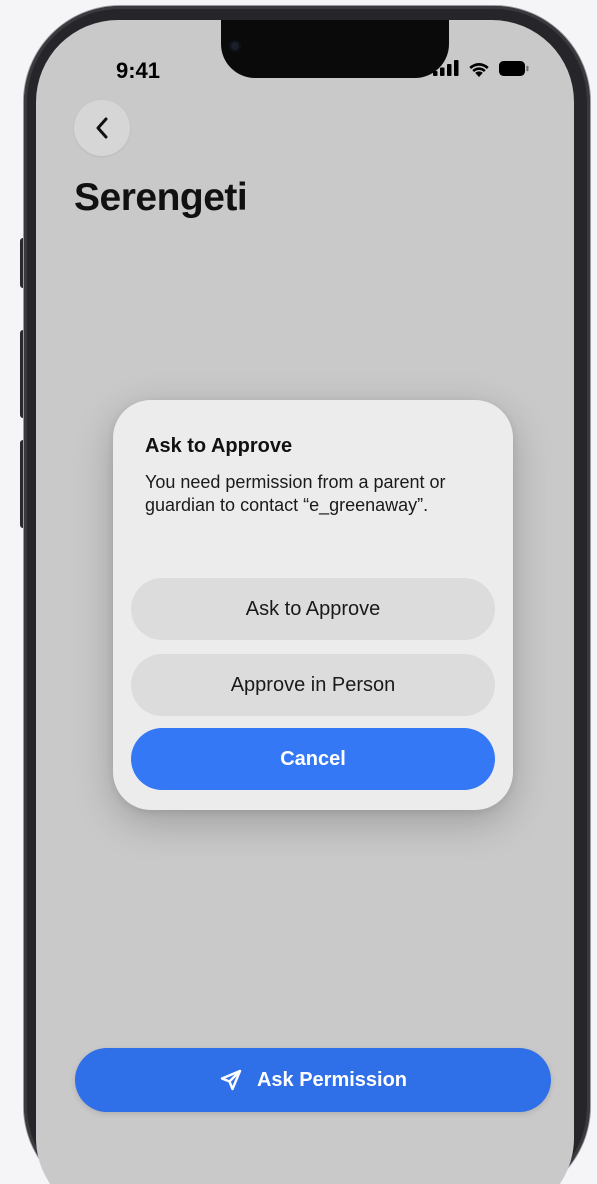 The image size is (597, 1184). Describe the element at coordinates (161, 197) in the screenshot. I see `page-title: Serengeti` at that location.